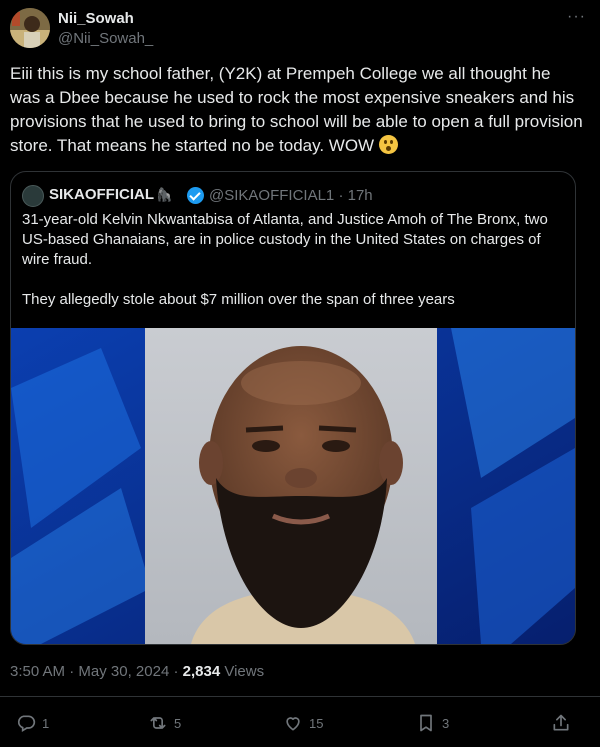 The height and width of the screenshot is (747, 600). I want to click on astonished-face-emoji-icon, so click(388, 144).